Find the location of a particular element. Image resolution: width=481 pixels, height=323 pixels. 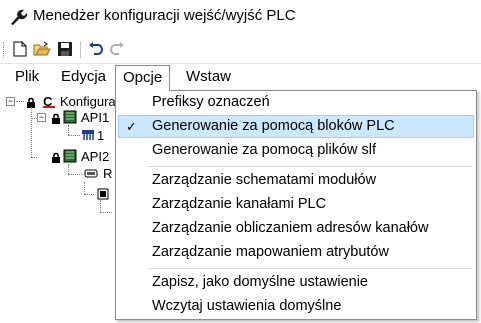

tree-api1-label: API1 is located at coordinates (95, 118).